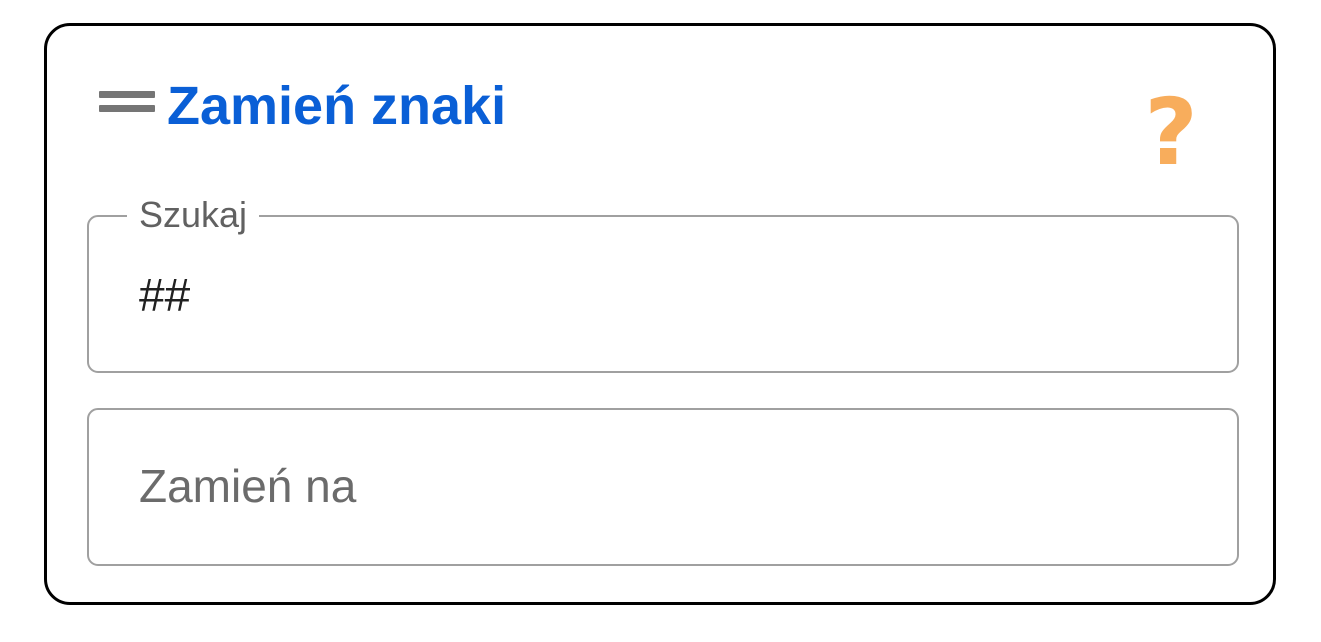  Describe the element at coordinates (1171, 133) in the screenshot. I see `help-icon: ?` at that location.